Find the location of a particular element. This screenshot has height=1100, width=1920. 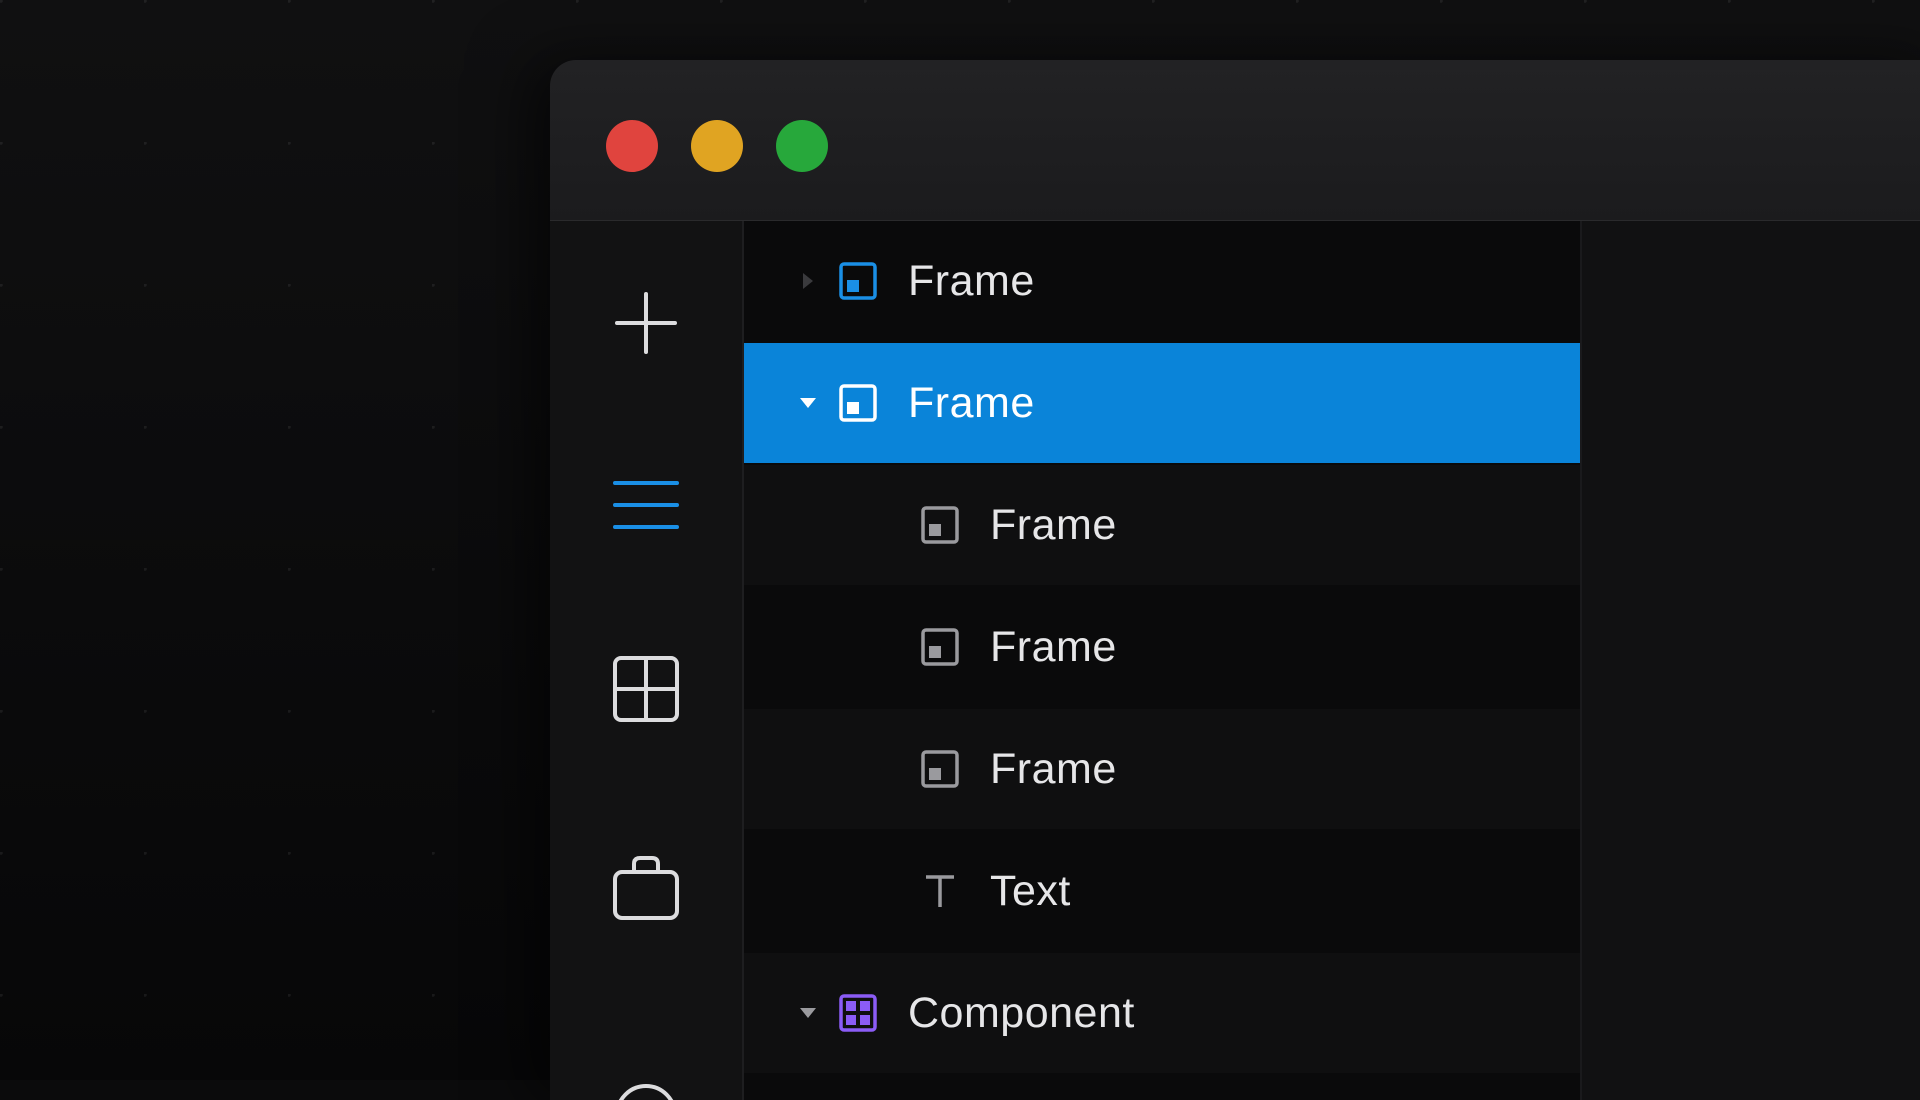

layer-row-frame-selected: Frame is located at coordinates (1162, 403).